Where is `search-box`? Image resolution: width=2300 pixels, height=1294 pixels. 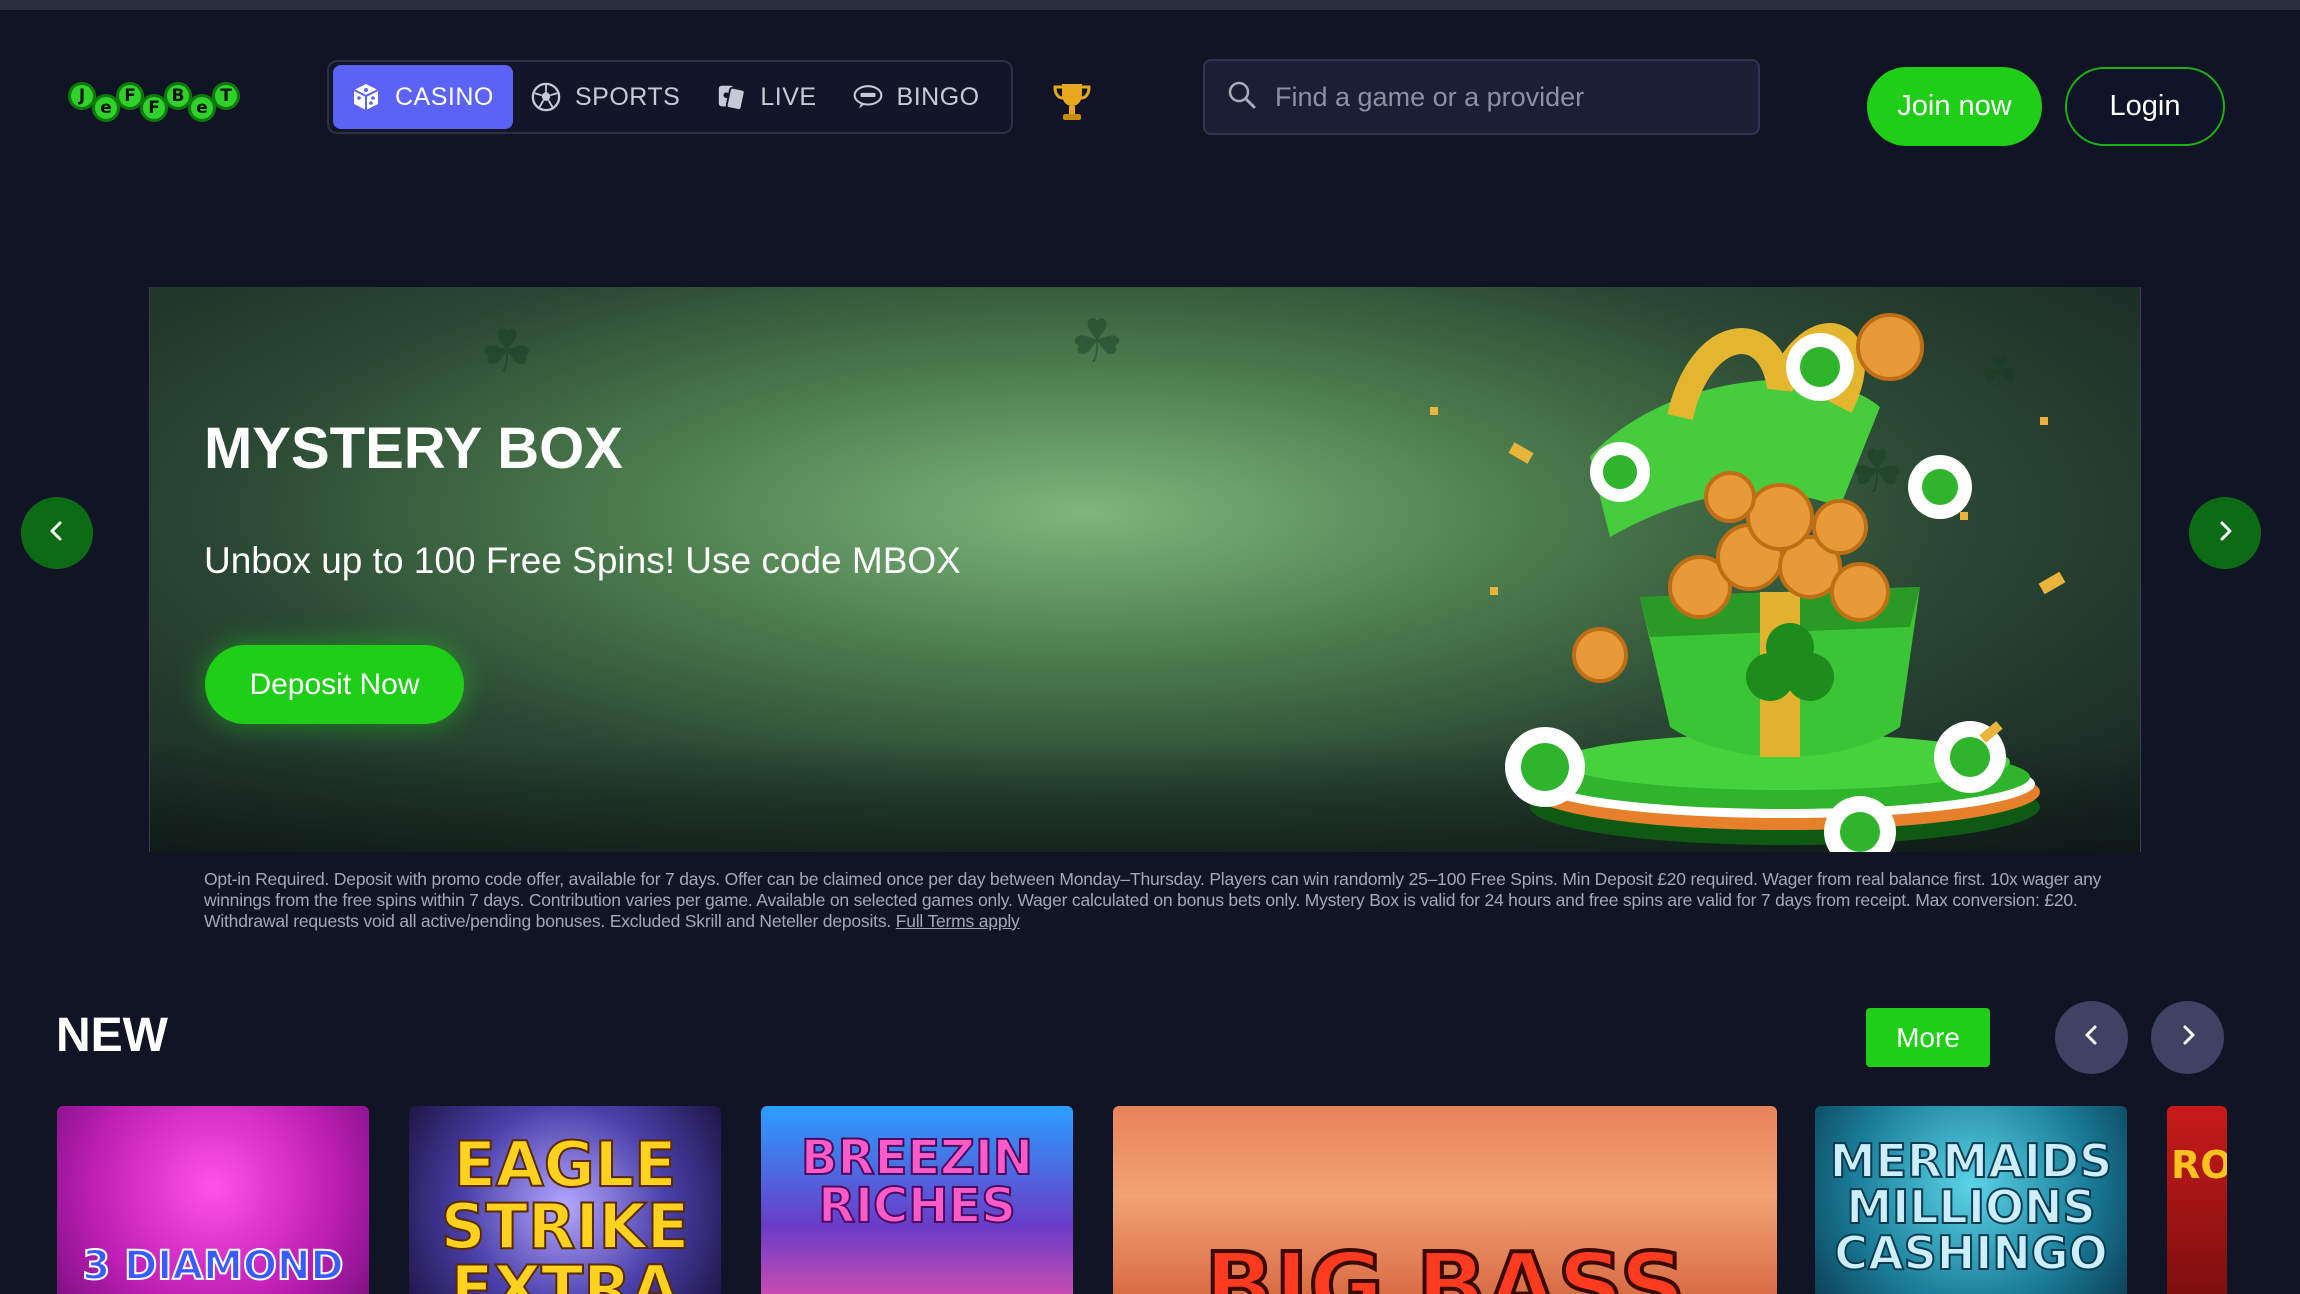
search-box is located at coordinates (1481, 97).